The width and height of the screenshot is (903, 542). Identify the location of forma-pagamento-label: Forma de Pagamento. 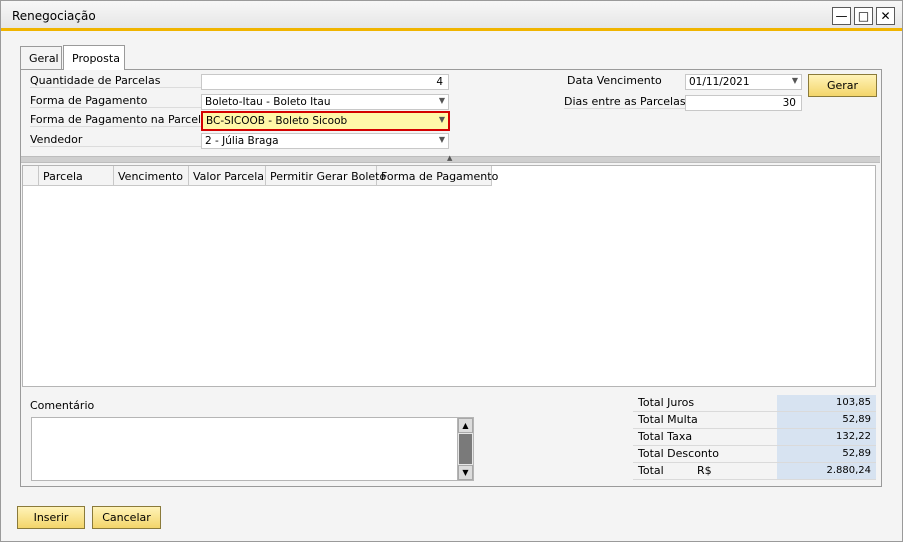
(115, 101).